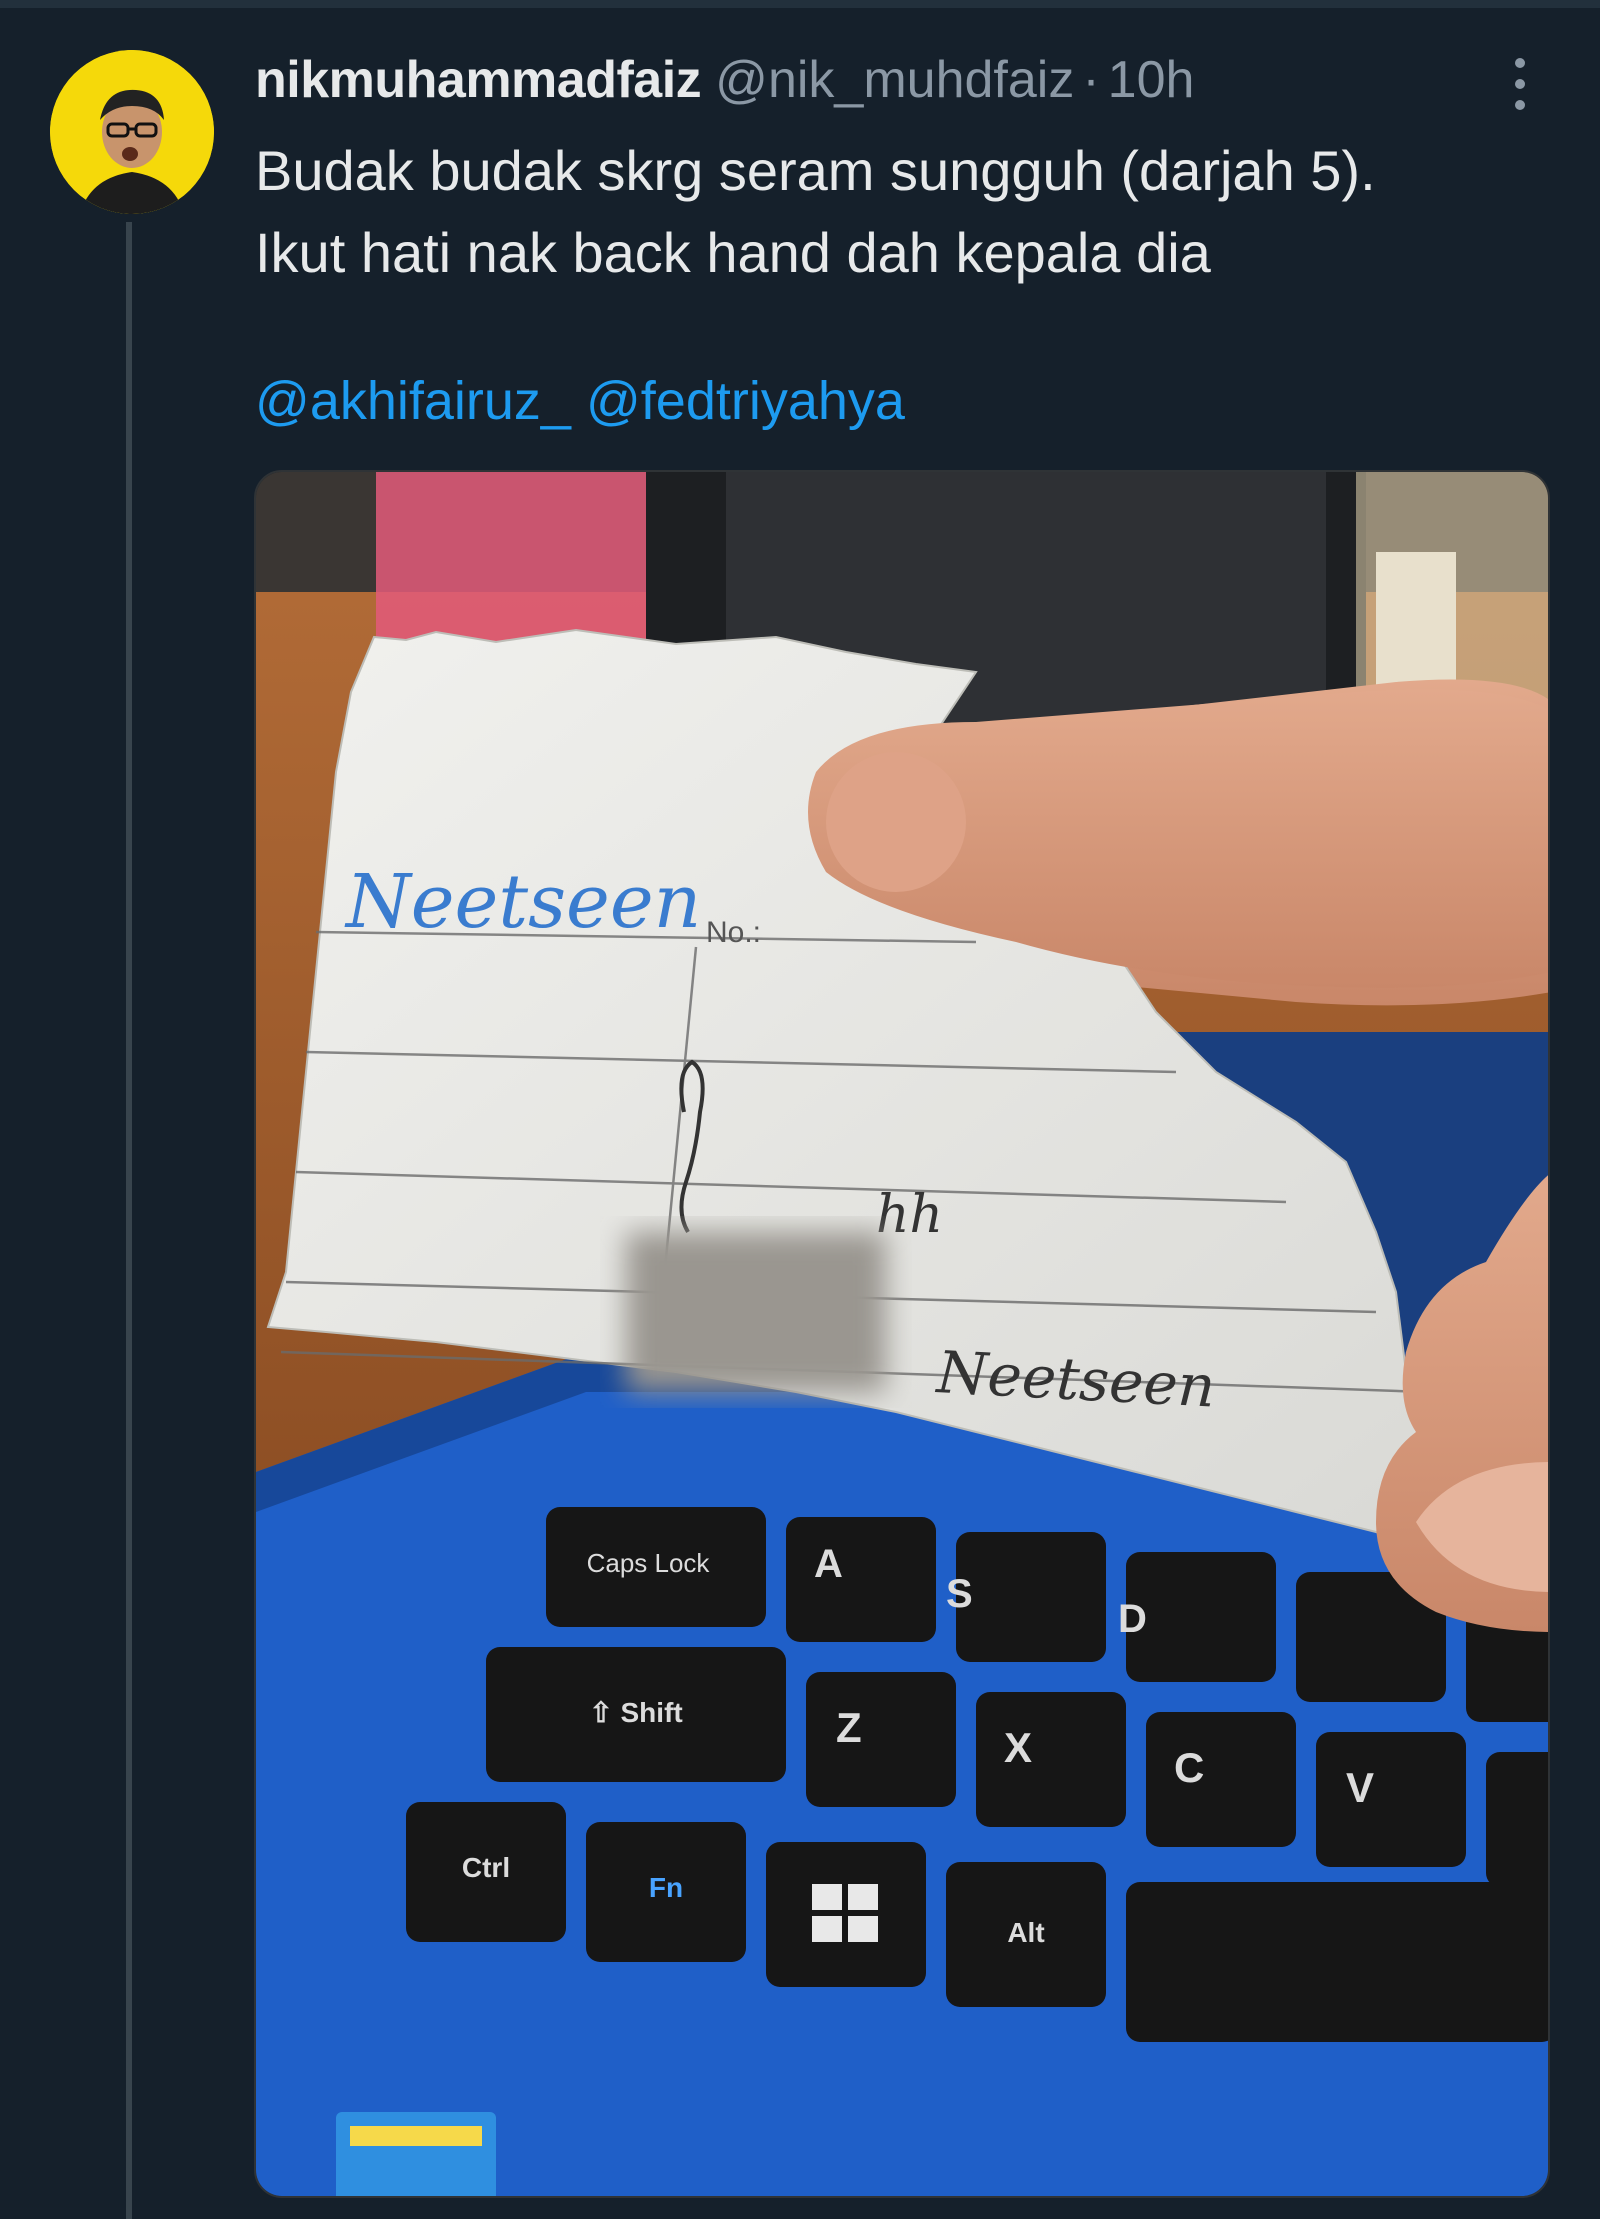 The height and width of the screenshot is (2219, 1600). I want to click on more-vertical-icon, so click(1520, 84).